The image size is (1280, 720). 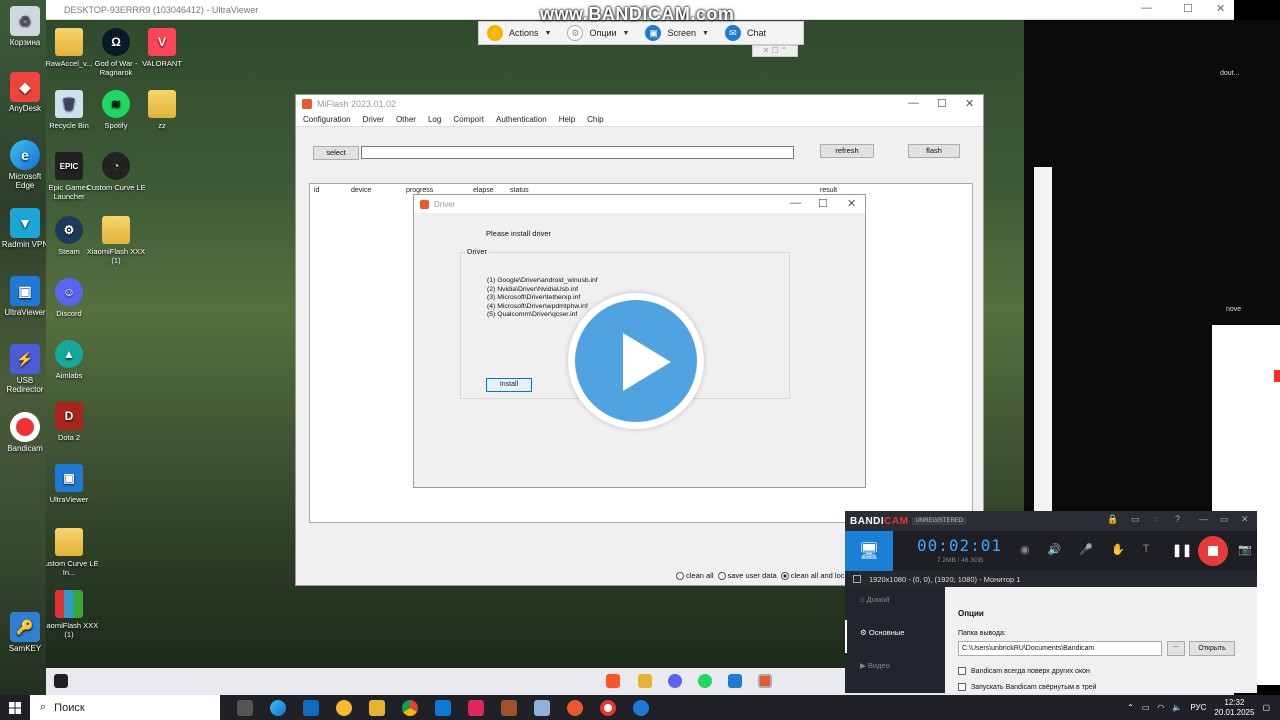 I want to click on screen-mode-icon: 🖥, so click(x=869, y=551).